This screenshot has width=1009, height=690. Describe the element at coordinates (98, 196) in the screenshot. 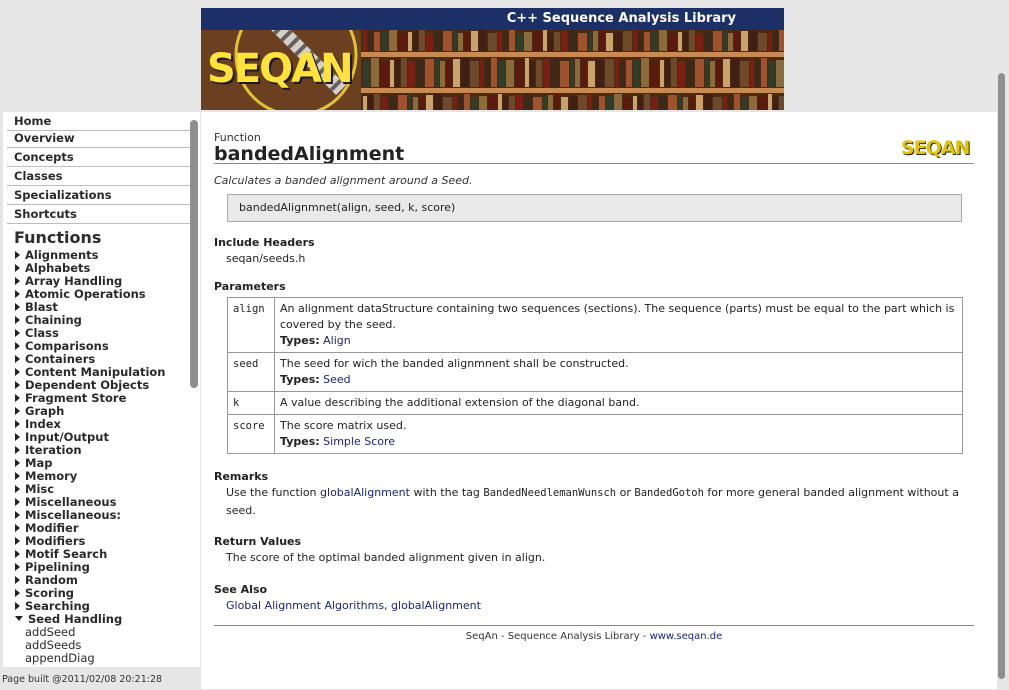

I see `nav-specializations: Specializations` at that location.